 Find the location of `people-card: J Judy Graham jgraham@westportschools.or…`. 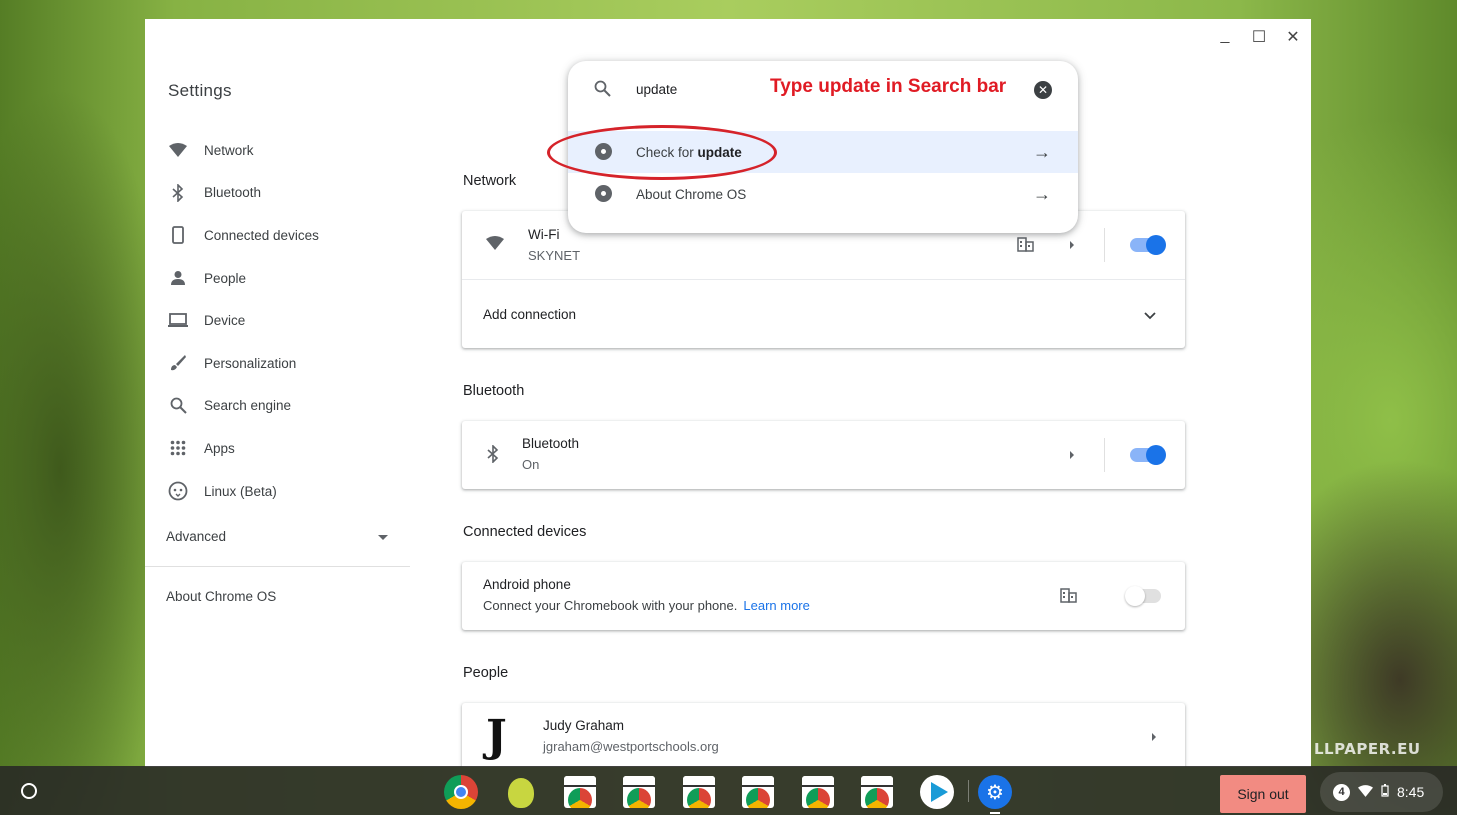

people-card: J Judy Graham jgraham@westportschools.or… is located at coordinates (823, 735).